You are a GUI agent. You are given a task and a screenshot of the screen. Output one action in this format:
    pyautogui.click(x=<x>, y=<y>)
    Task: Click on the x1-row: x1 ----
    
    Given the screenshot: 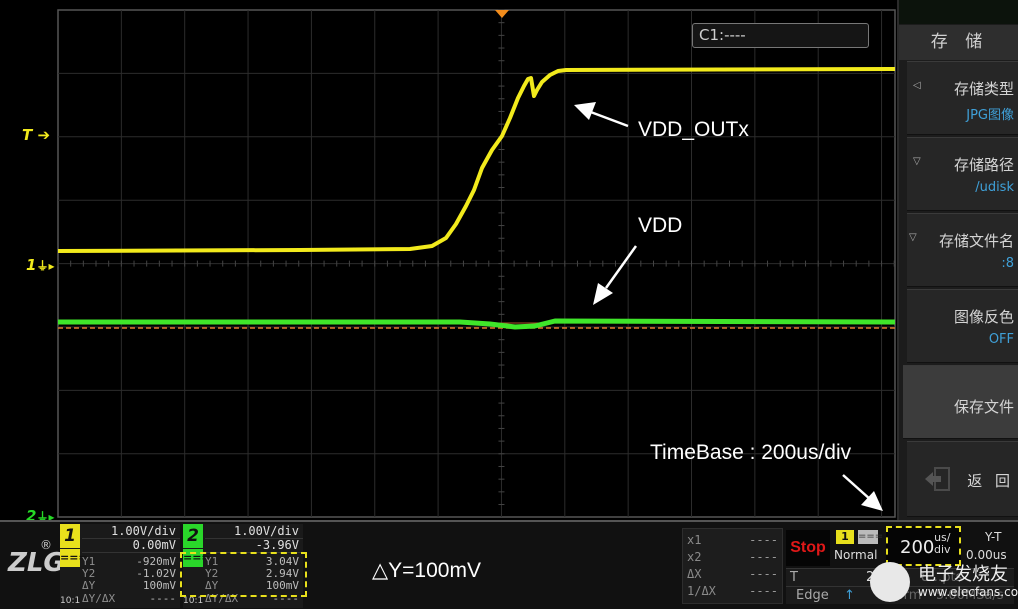 What is the action you would take?
    pyautogui.click(x=732, y=540)
    